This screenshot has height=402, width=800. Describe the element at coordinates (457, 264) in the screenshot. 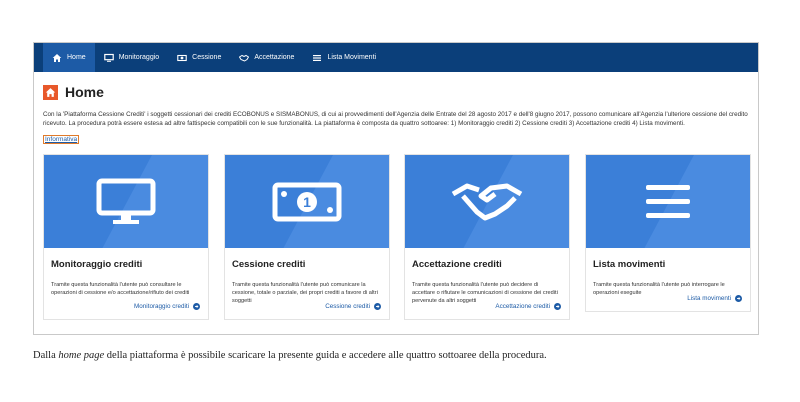

I see `card-title: Accettazione crediti` at that location.